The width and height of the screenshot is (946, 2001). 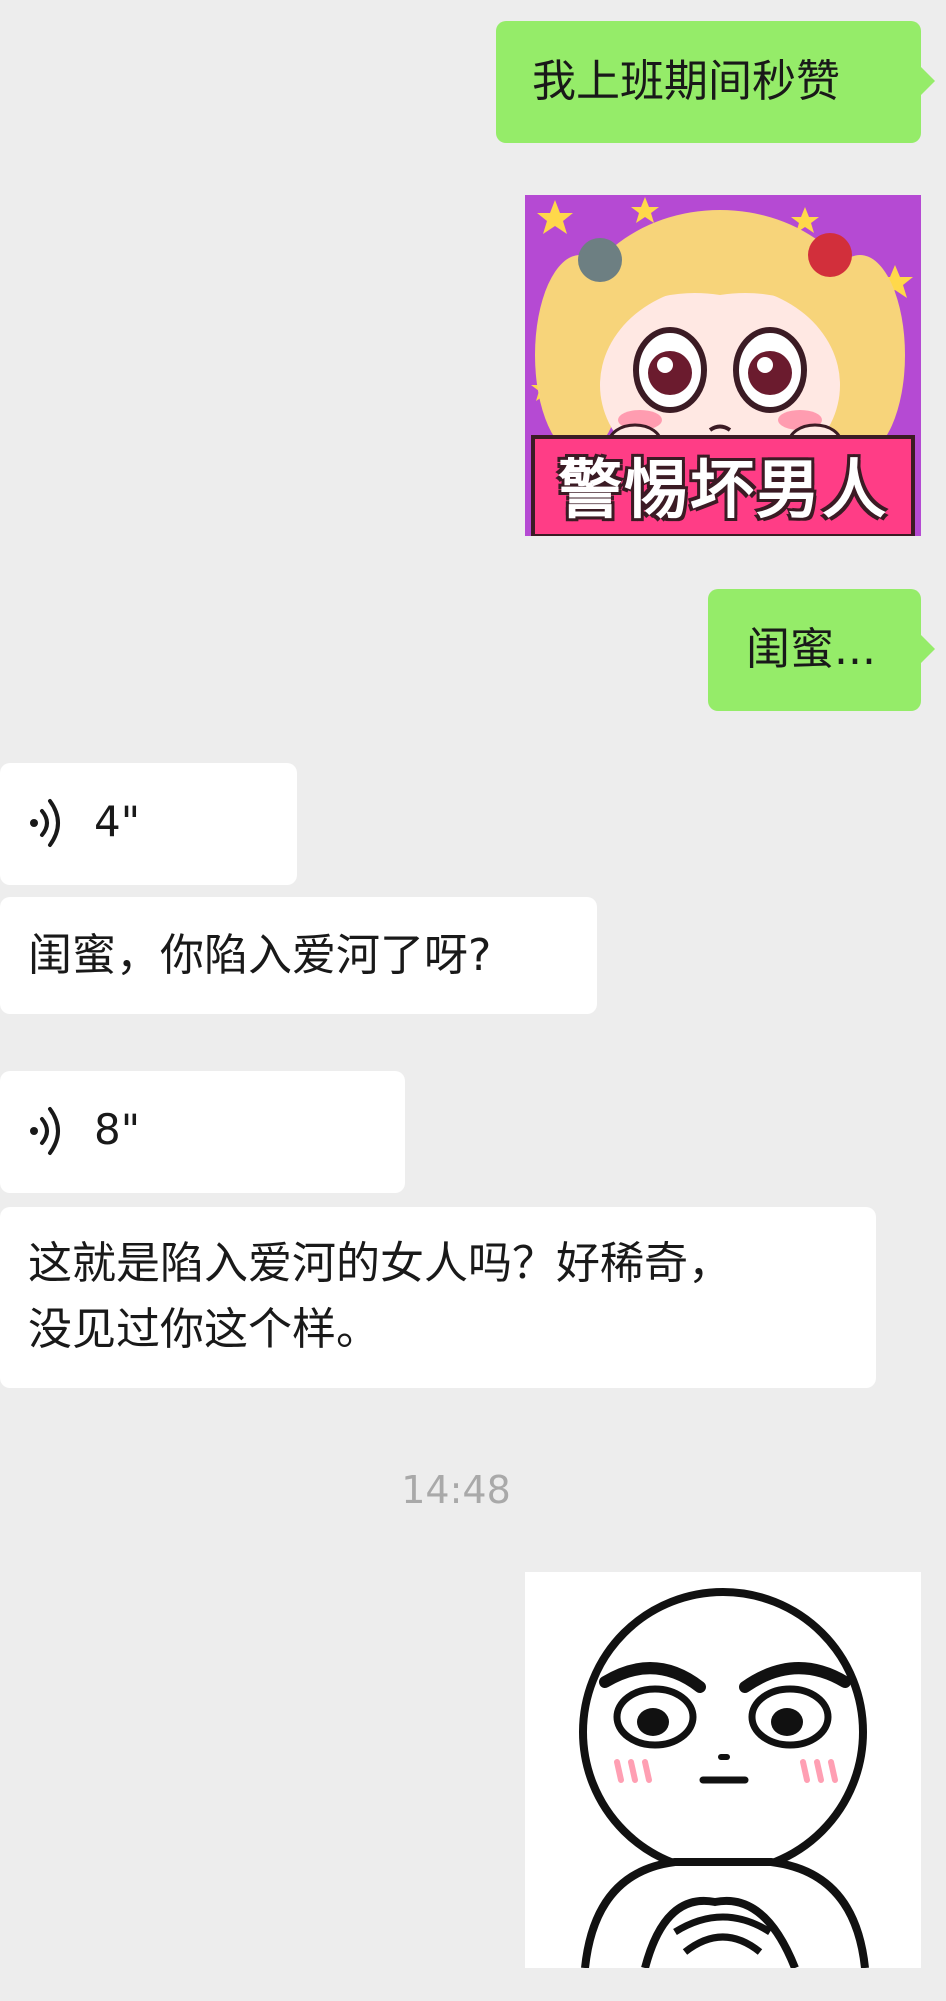 I want to click on sticker-caption: 警惕坏男人, so click(x=723, y=491).